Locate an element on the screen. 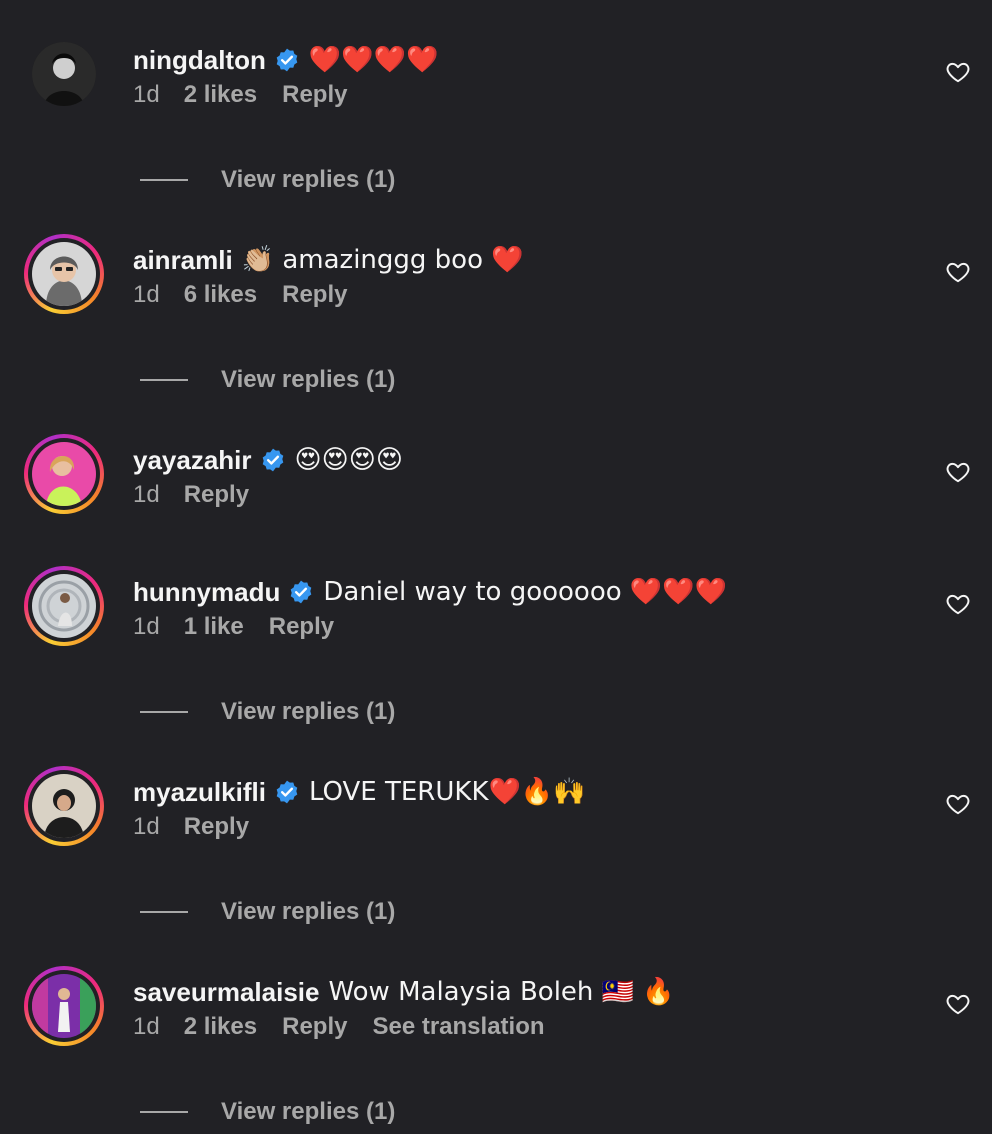 The width and height of the screenshot is (992, 1134). see-translation-button: See translation is located at coordinates (458, 1027).